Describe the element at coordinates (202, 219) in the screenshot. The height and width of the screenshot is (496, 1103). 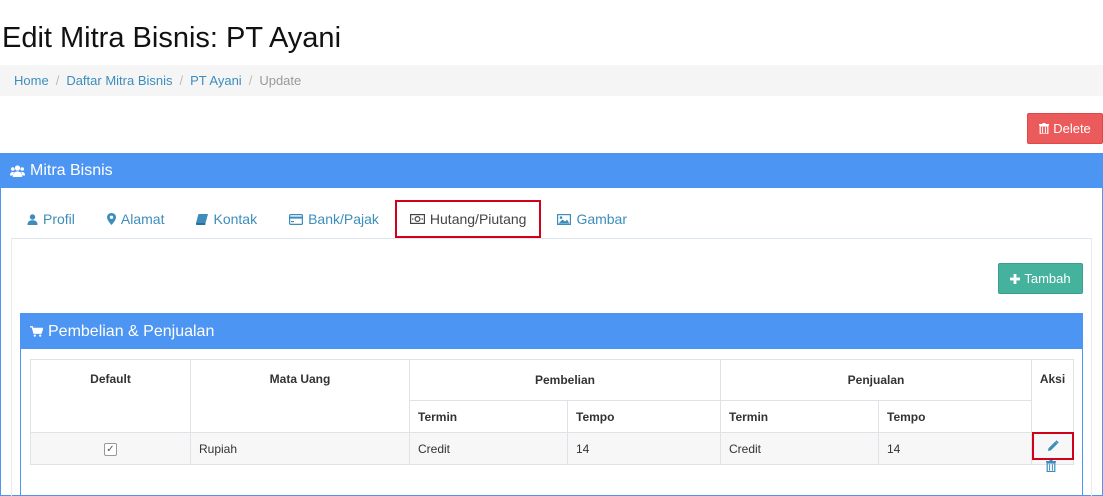
I see `book-icon` at that location.